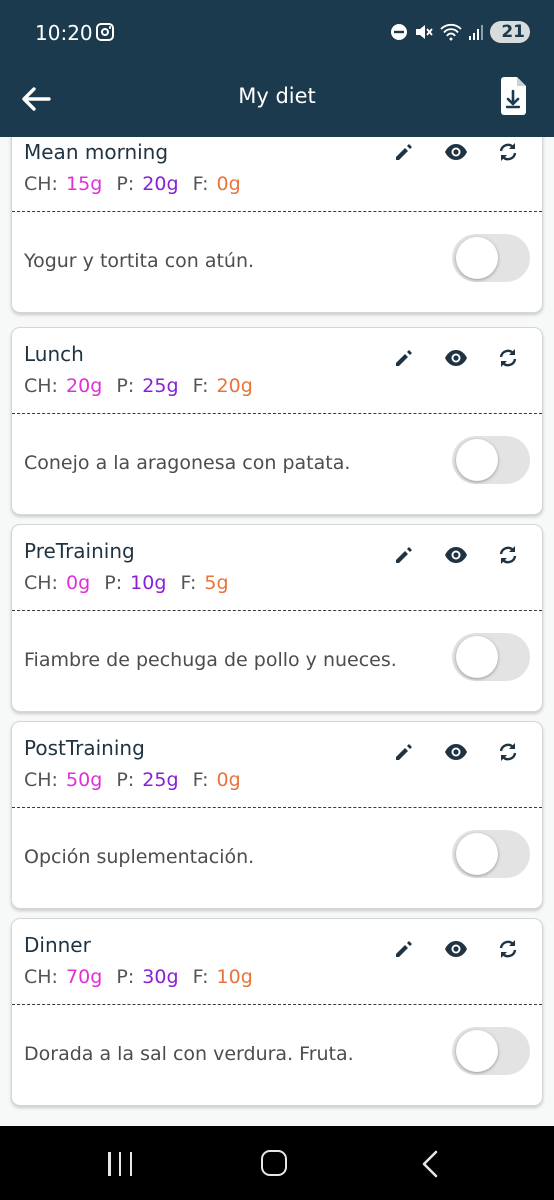 Image resolution: width=554 pixels, height=1200 pixels. What do you see at coordinates (277, 32) in the screenshot?
I see `status-bar: 10:20 21` at bounding box center [277, 32].